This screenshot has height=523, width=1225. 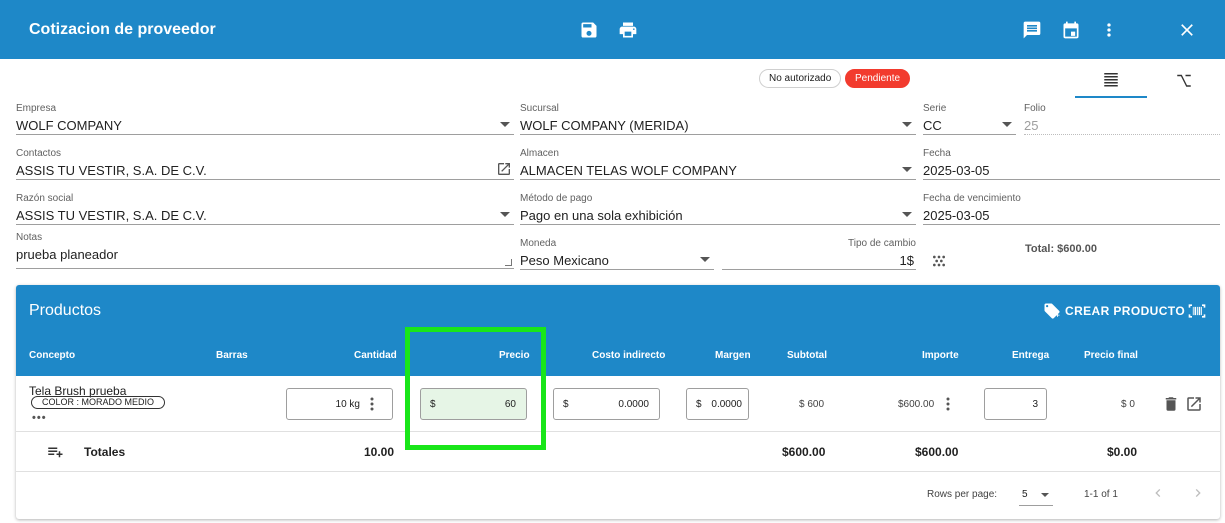 What do you see at coordinates (1187, 30) in the screenshot?
I see `close-icon` at bounding box center [1187, 30].